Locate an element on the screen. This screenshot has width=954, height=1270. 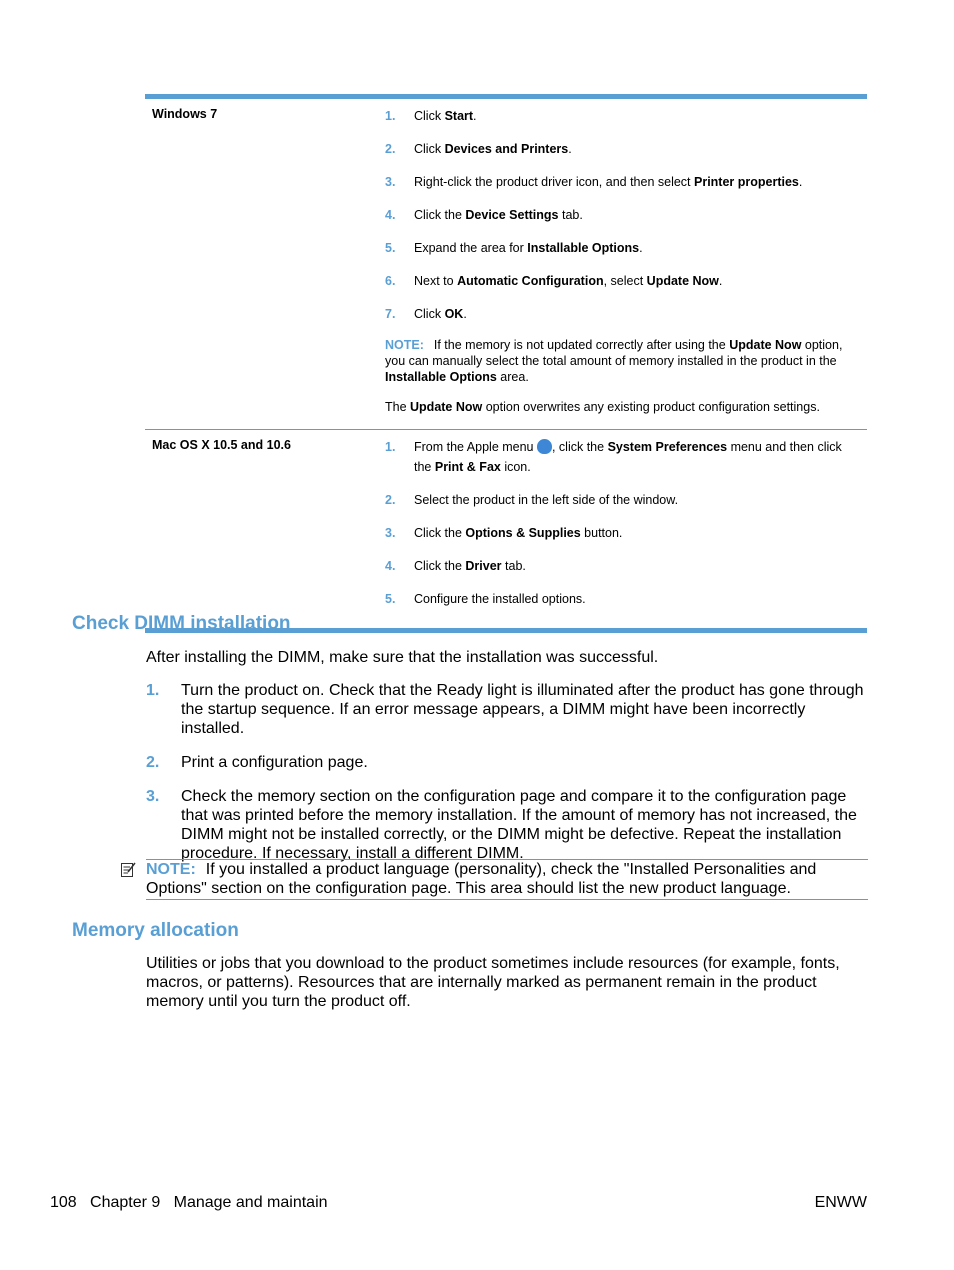
step-item: 3. Click the Options & Supplies button. is located at coordinates (622, 533).